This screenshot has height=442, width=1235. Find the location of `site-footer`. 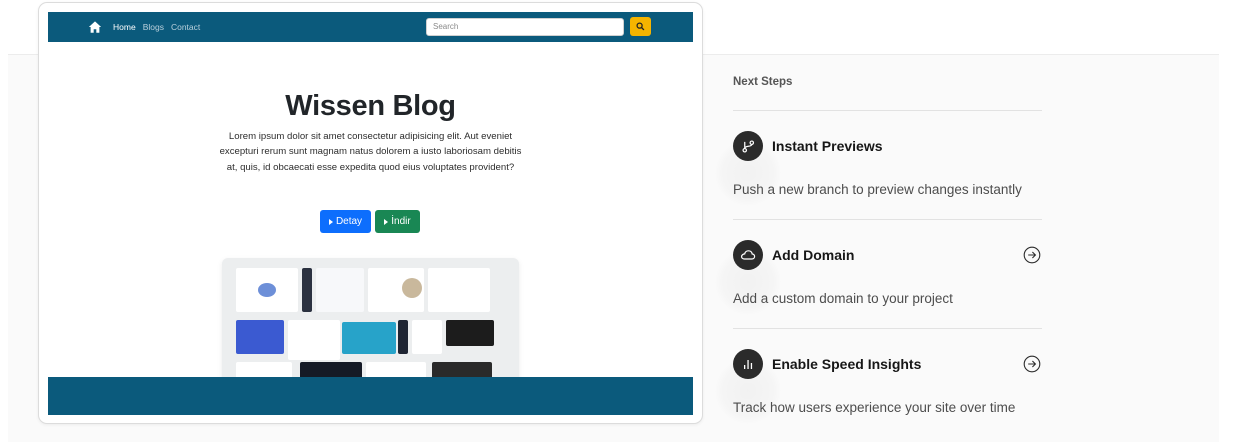

site-footer is located at coordinates (370, 396).